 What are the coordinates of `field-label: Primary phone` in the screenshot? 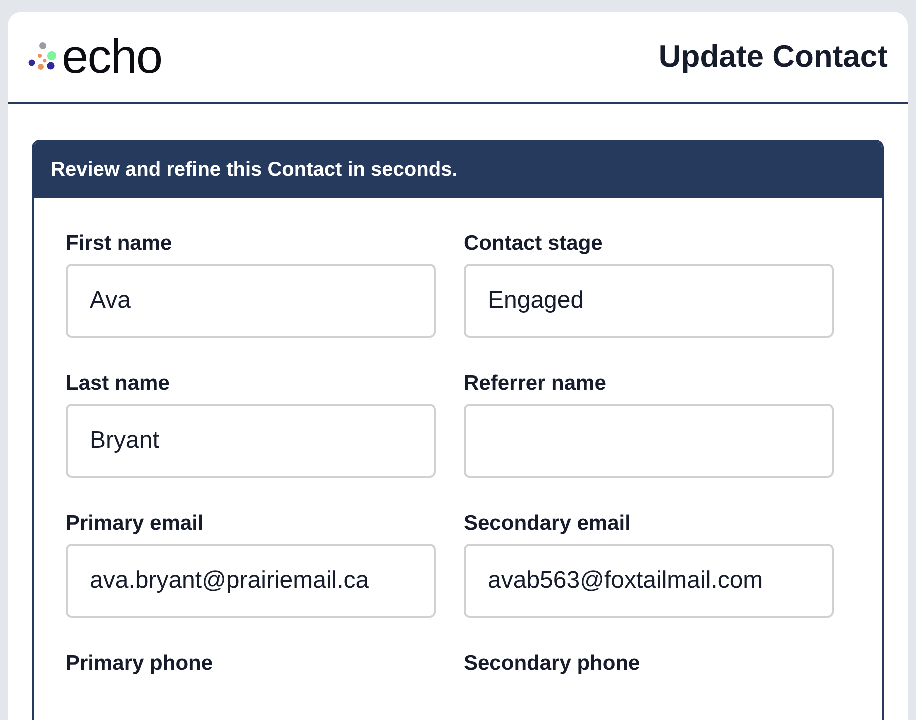 It's located at (140, 664).